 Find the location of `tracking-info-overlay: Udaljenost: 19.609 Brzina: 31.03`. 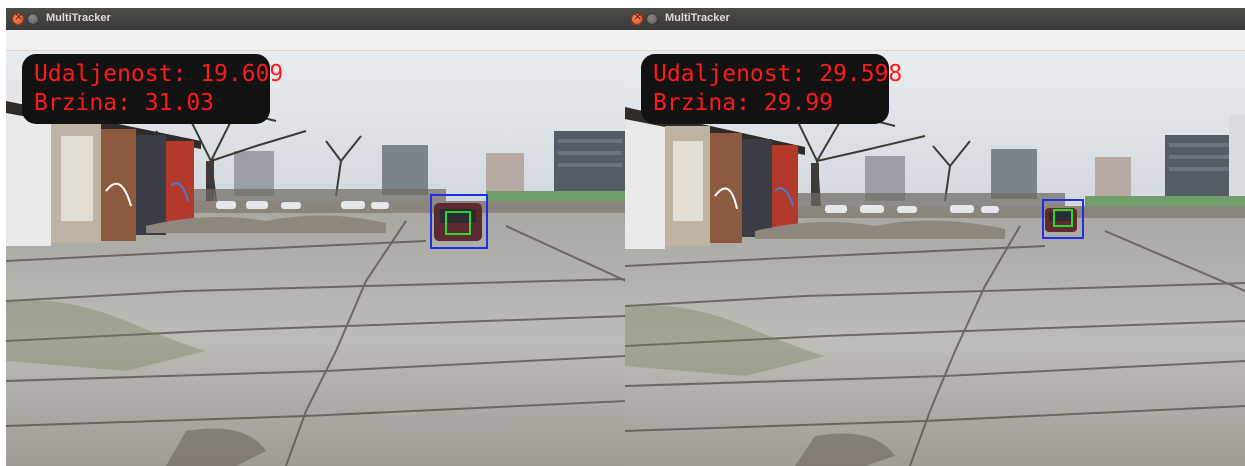

tracking-info-overlay: Udaljenost: 19.609 Brzina: 31.03 is located at coordinates (152, 89).